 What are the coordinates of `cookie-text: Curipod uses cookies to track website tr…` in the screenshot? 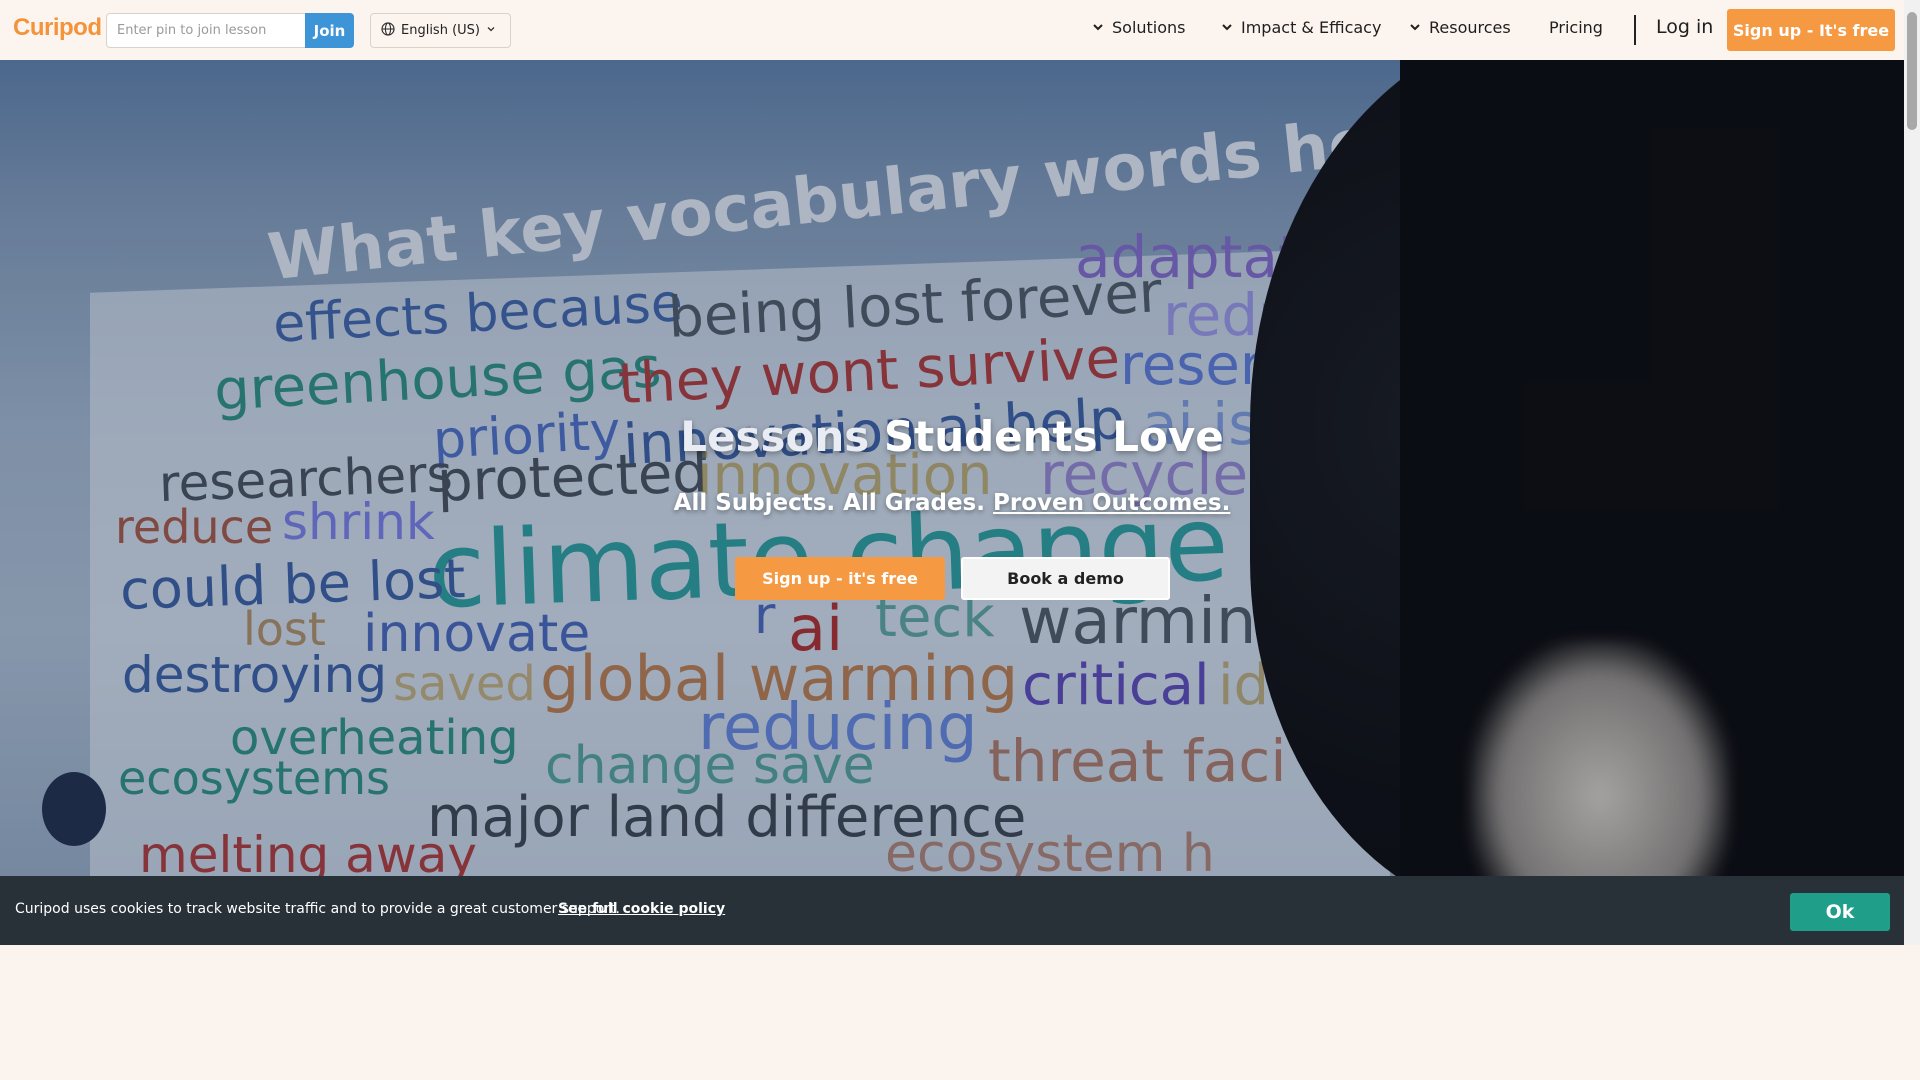 It's located at (317, 909).